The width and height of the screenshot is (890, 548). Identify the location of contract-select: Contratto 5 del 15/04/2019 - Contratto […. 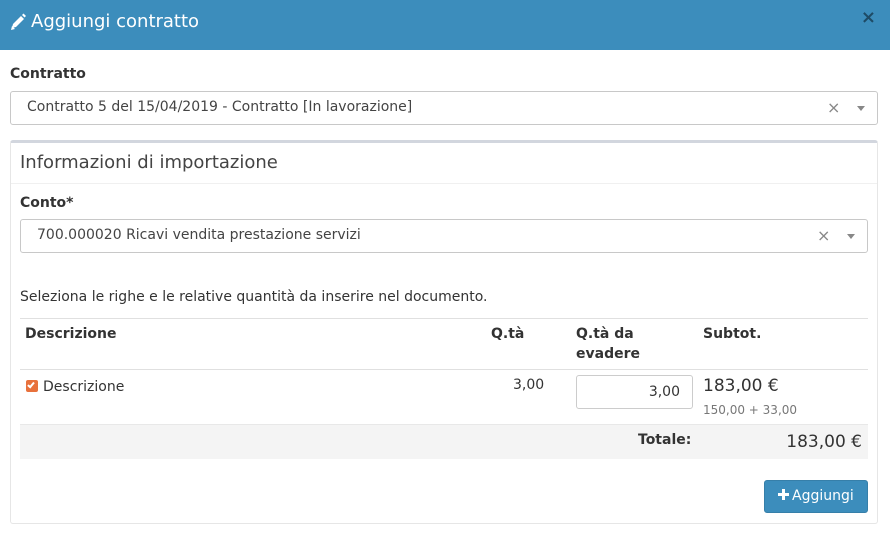
(444, 108).